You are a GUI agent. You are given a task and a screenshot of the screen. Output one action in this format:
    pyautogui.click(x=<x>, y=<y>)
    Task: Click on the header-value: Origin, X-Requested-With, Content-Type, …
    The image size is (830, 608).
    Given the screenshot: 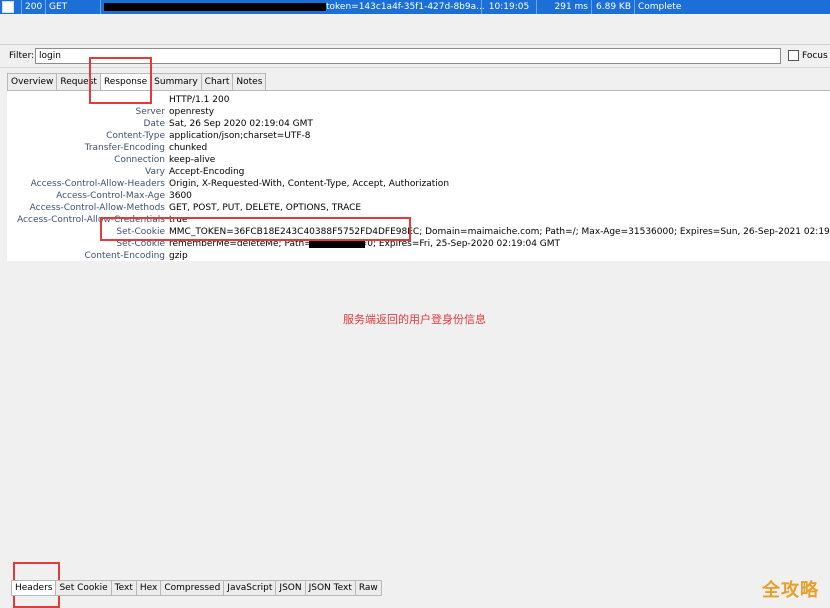 What is the action you would take?
    pyautogui.click(x=309, y=184)
    